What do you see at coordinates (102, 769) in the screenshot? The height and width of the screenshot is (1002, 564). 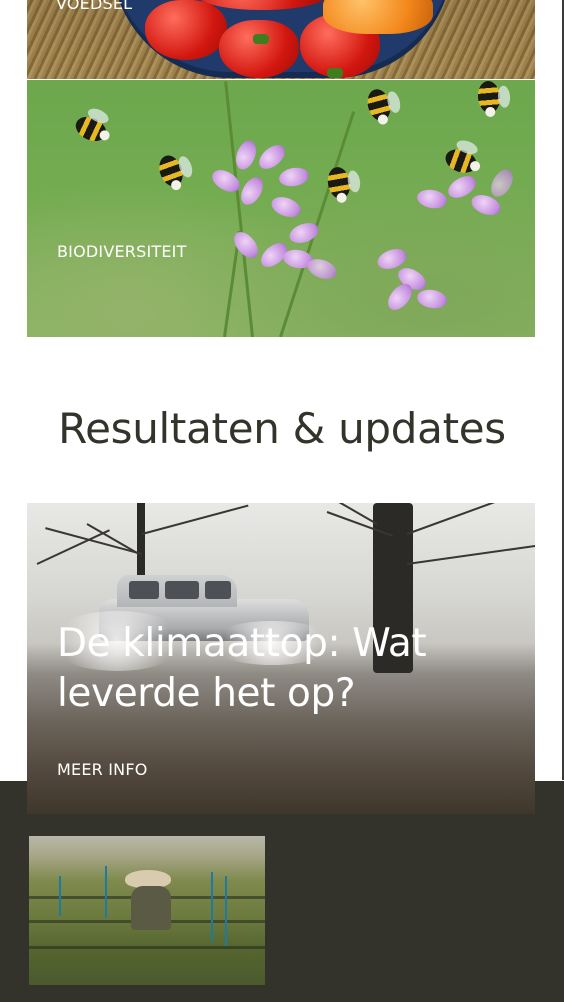 I see `meer-info-link: MEER INFO` at bounding box center [102, 769].